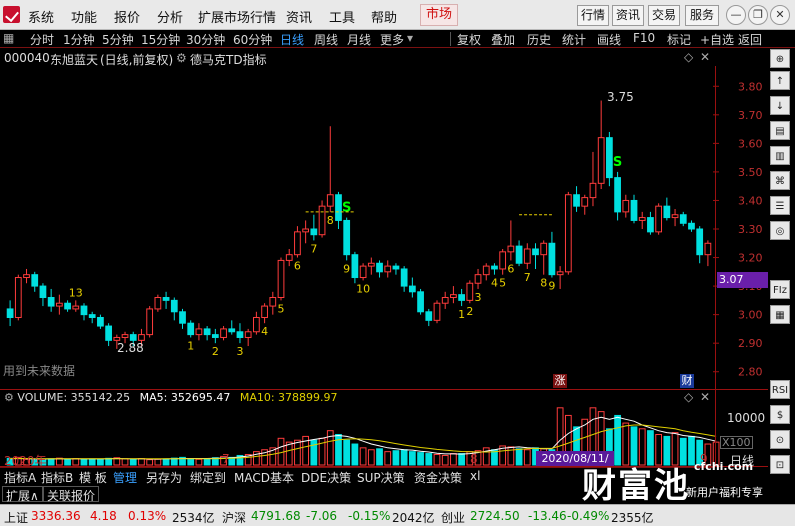  I want to click on tool-overlay: 叠加, so click(503, 39).